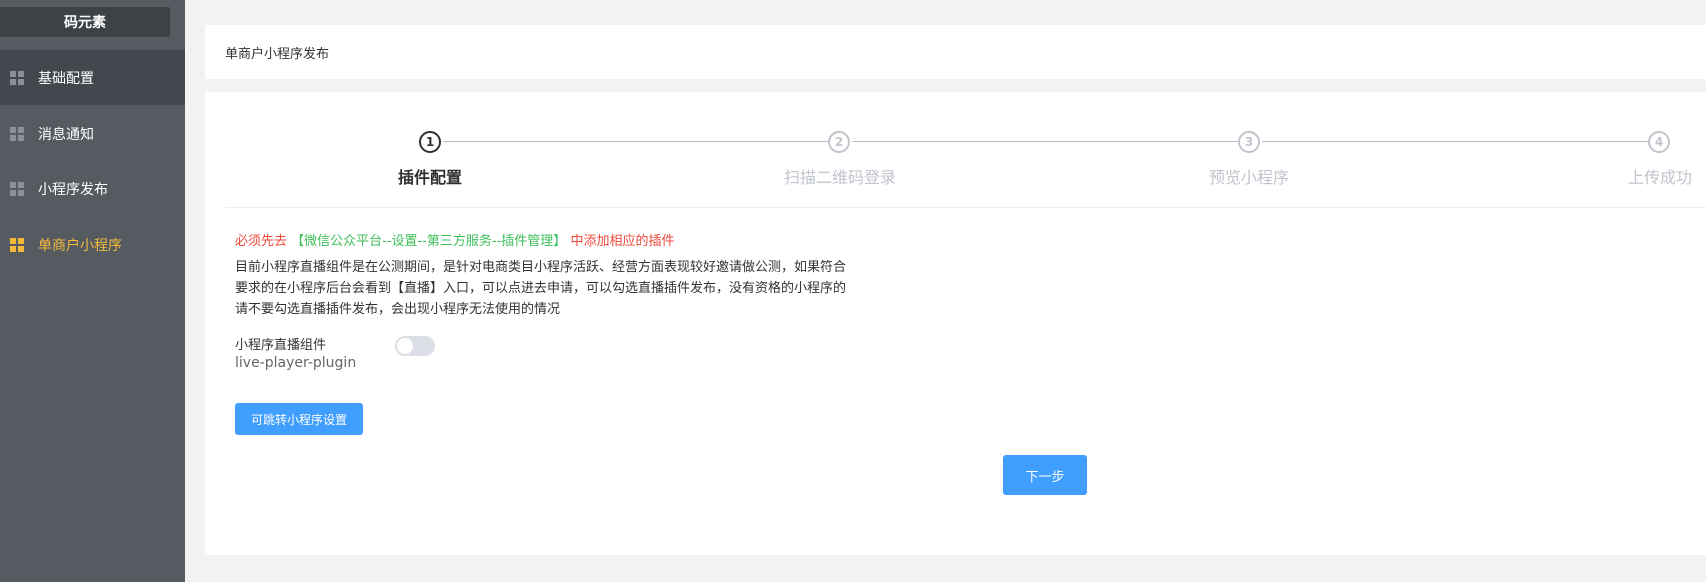 The width and height of the screenshot is (1706, 582). I want to click on sidebar-item-notifications: 消息通知, so click(92, 133).